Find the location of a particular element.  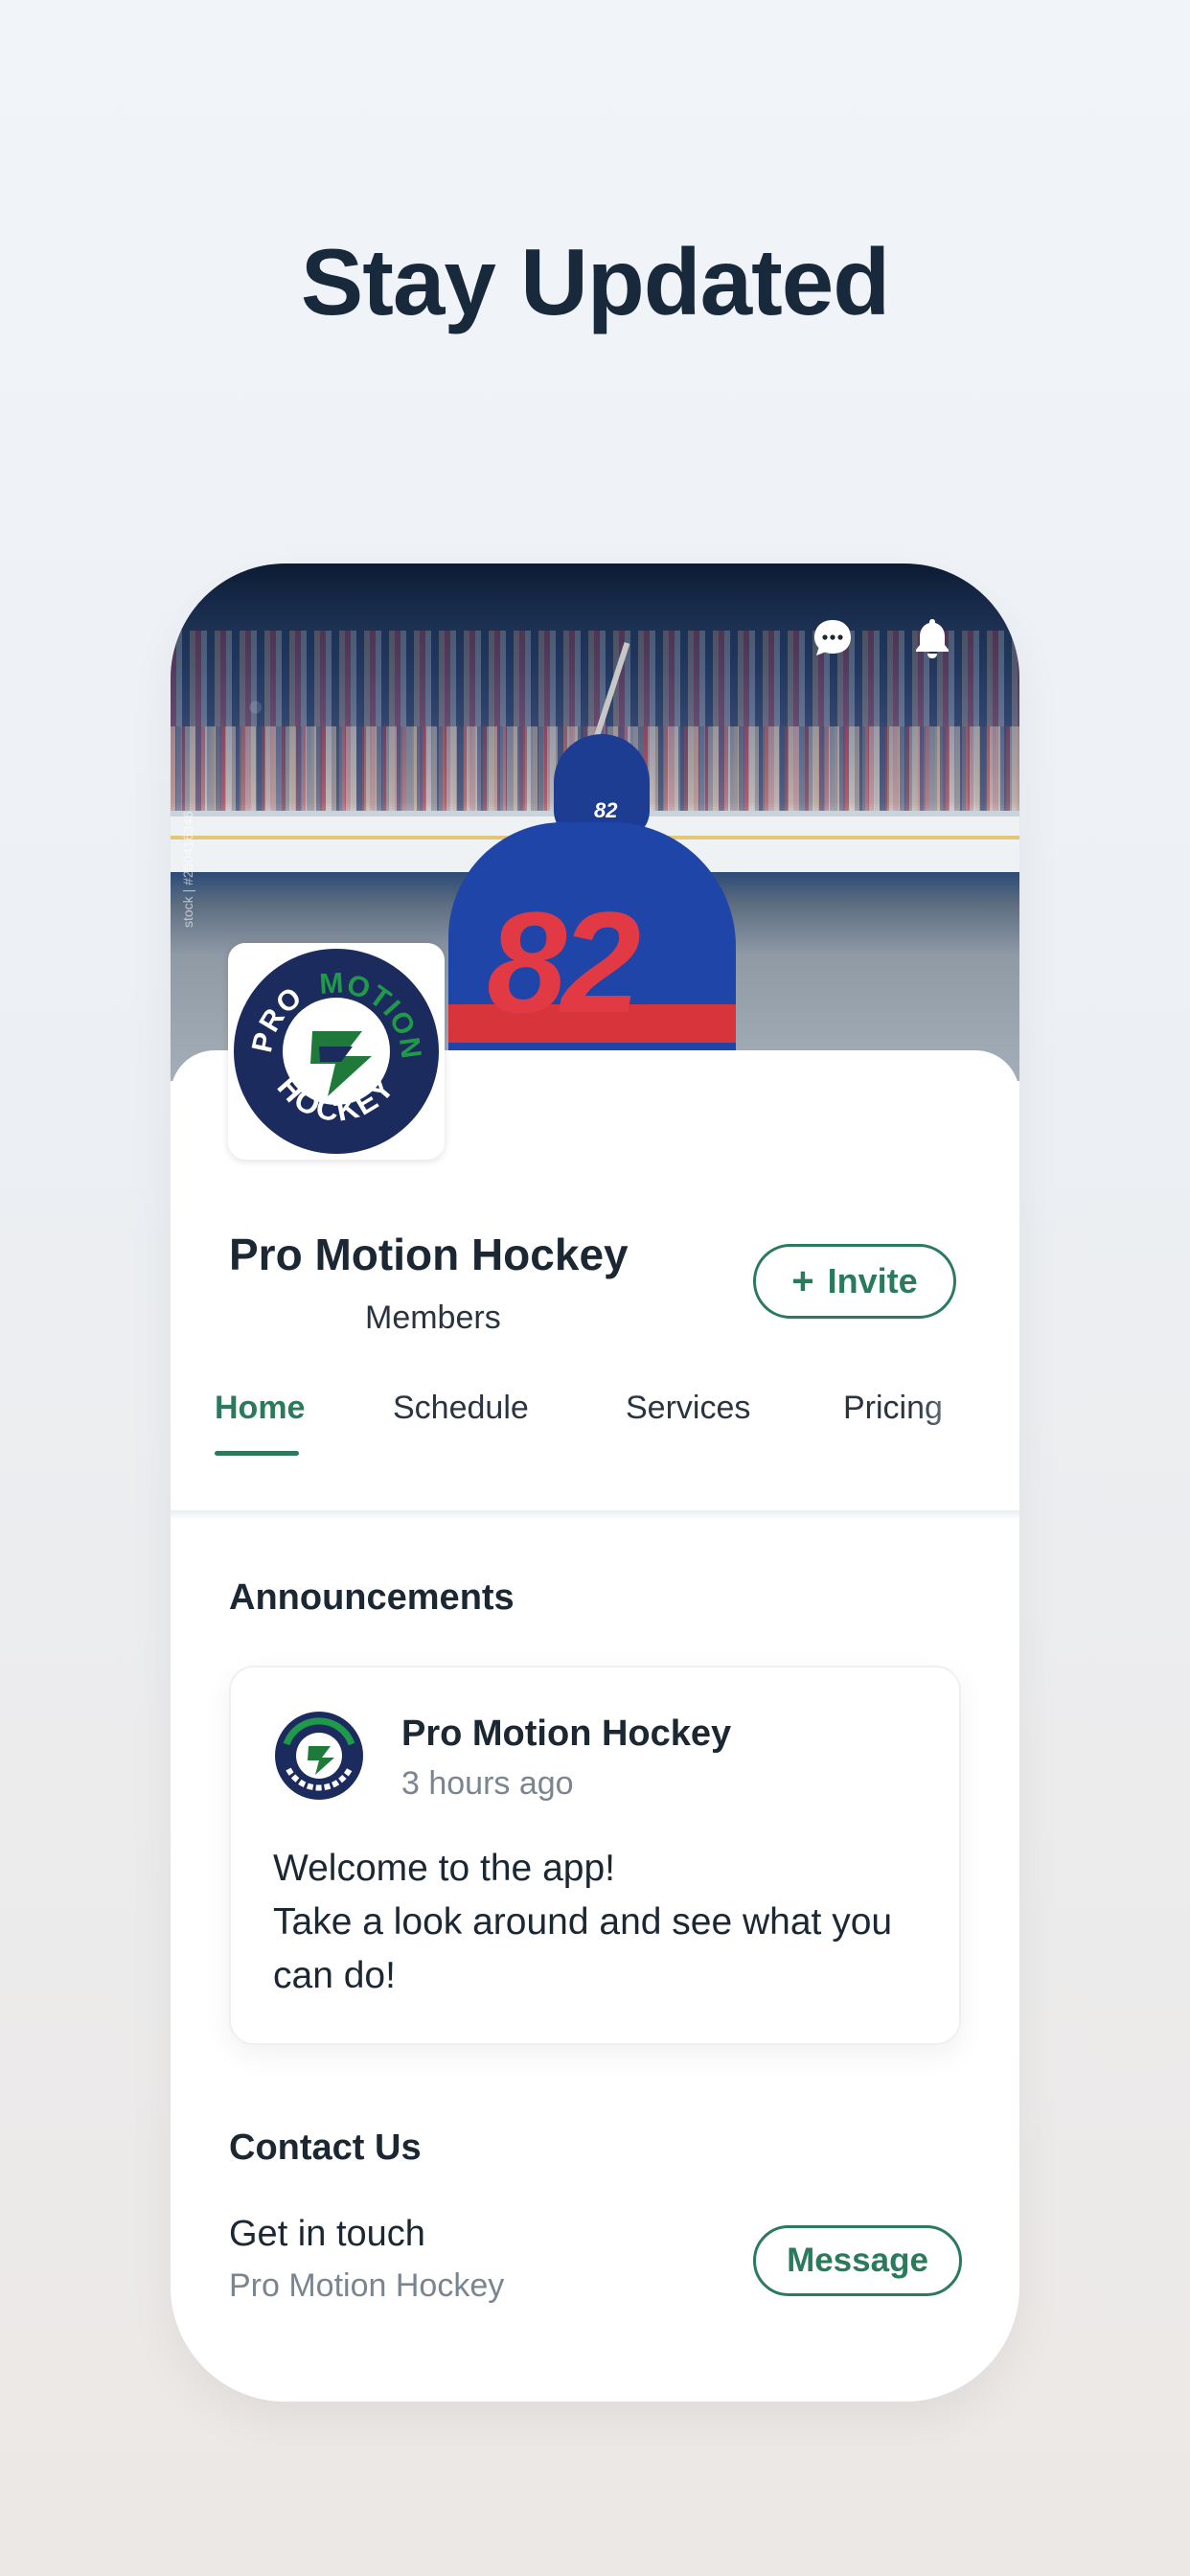

tab-bar: Home Schedule Services Pricing is located at coordinates (595, 1419).